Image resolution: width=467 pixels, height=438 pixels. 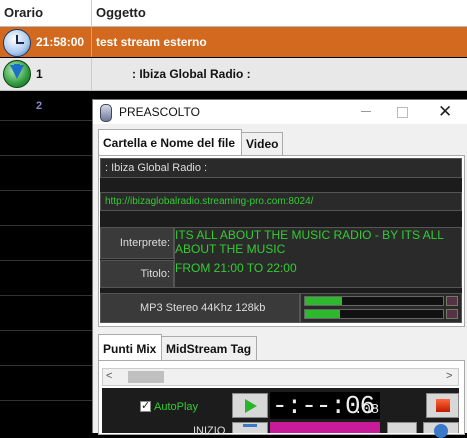 I want to click on check-icon: ✓, so click(x=146, y=406).